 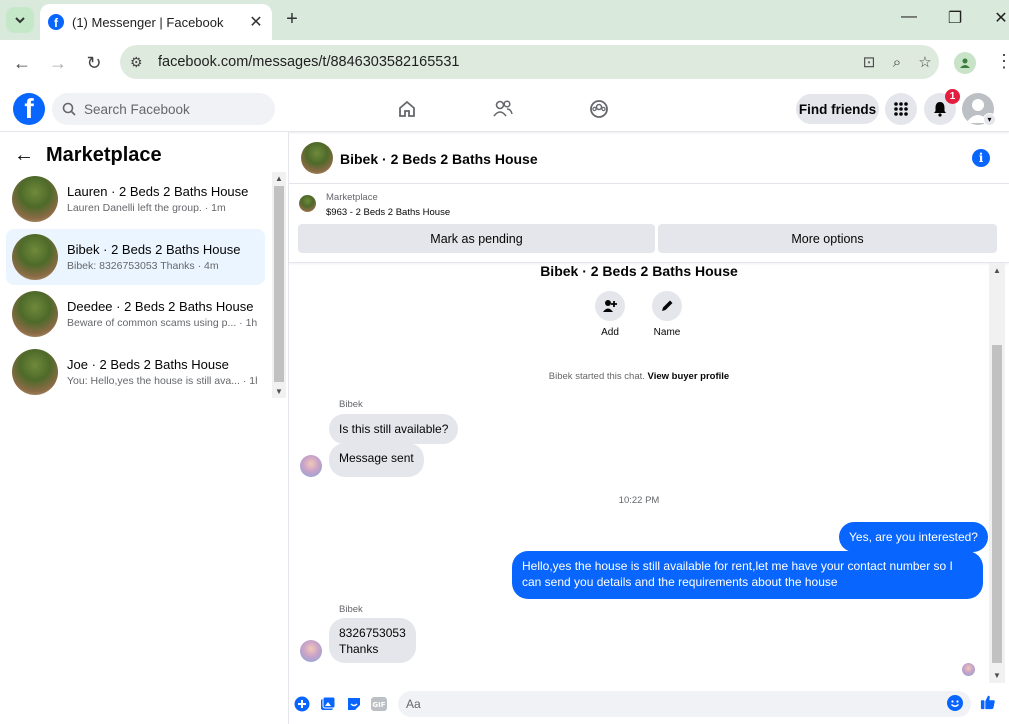 I want to click on facebook-logo-icon: f, so click(x=29, y=109).